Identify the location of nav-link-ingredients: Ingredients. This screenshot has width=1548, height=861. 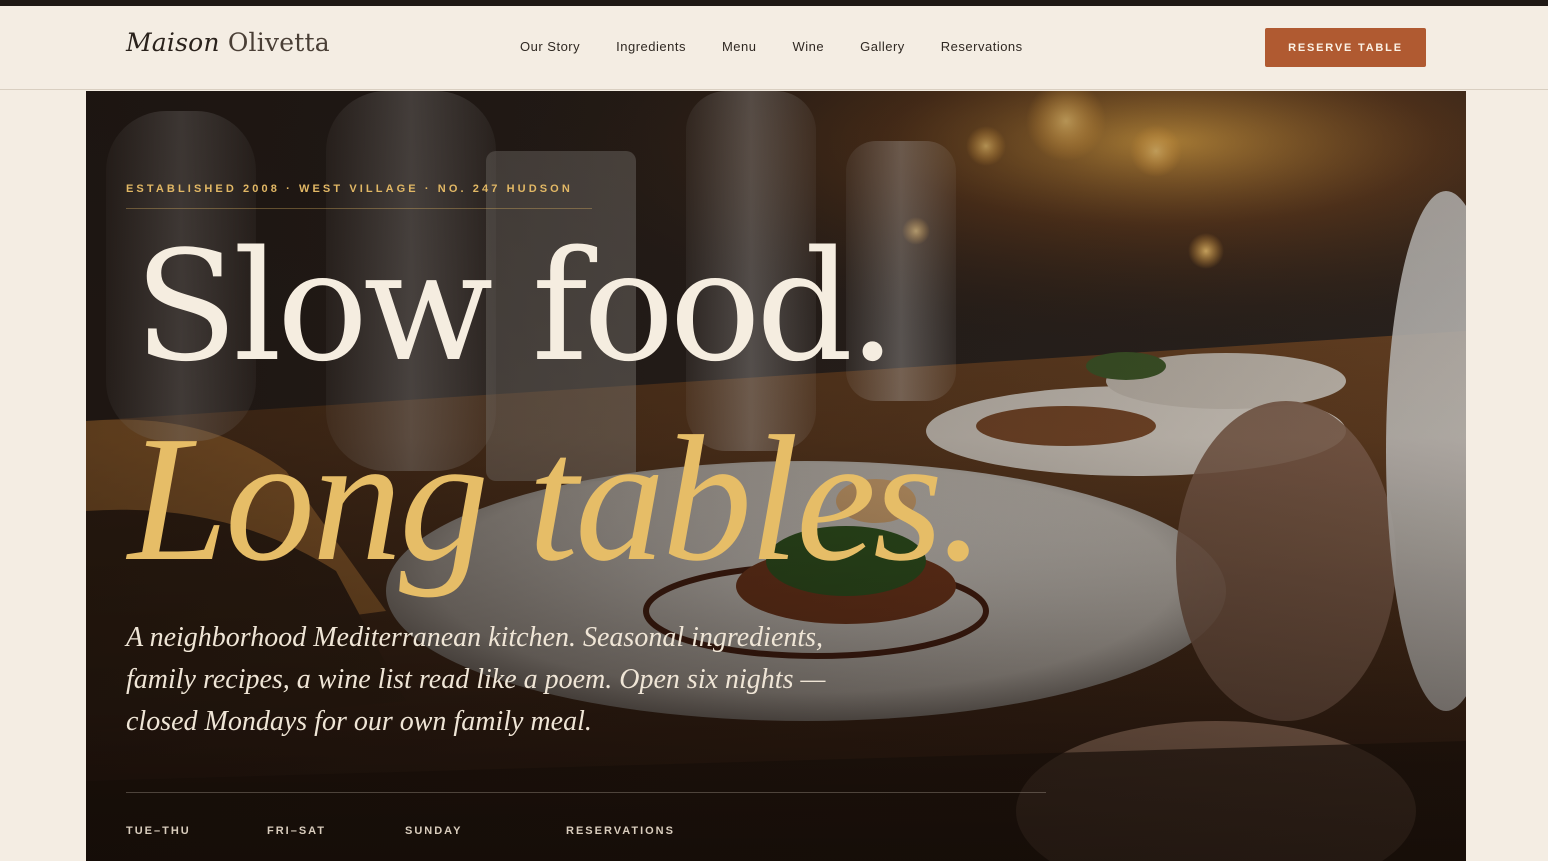
(651, 46).